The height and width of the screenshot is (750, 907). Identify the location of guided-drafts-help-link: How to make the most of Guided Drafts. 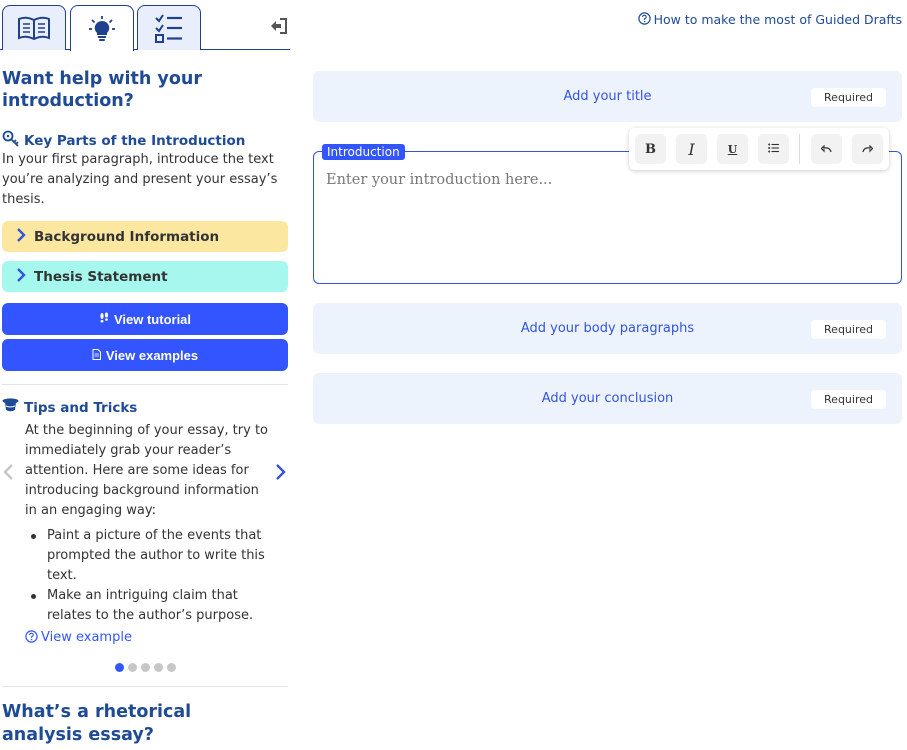
(769, 19).